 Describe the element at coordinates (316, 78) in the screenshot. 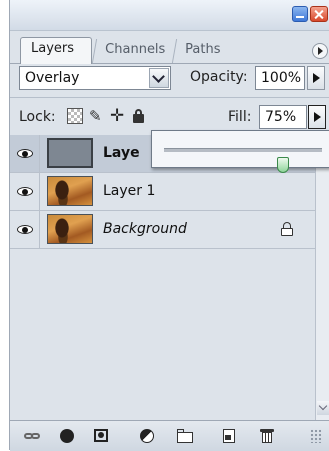

I see `opacity-slider-arrow-icon` at that location.